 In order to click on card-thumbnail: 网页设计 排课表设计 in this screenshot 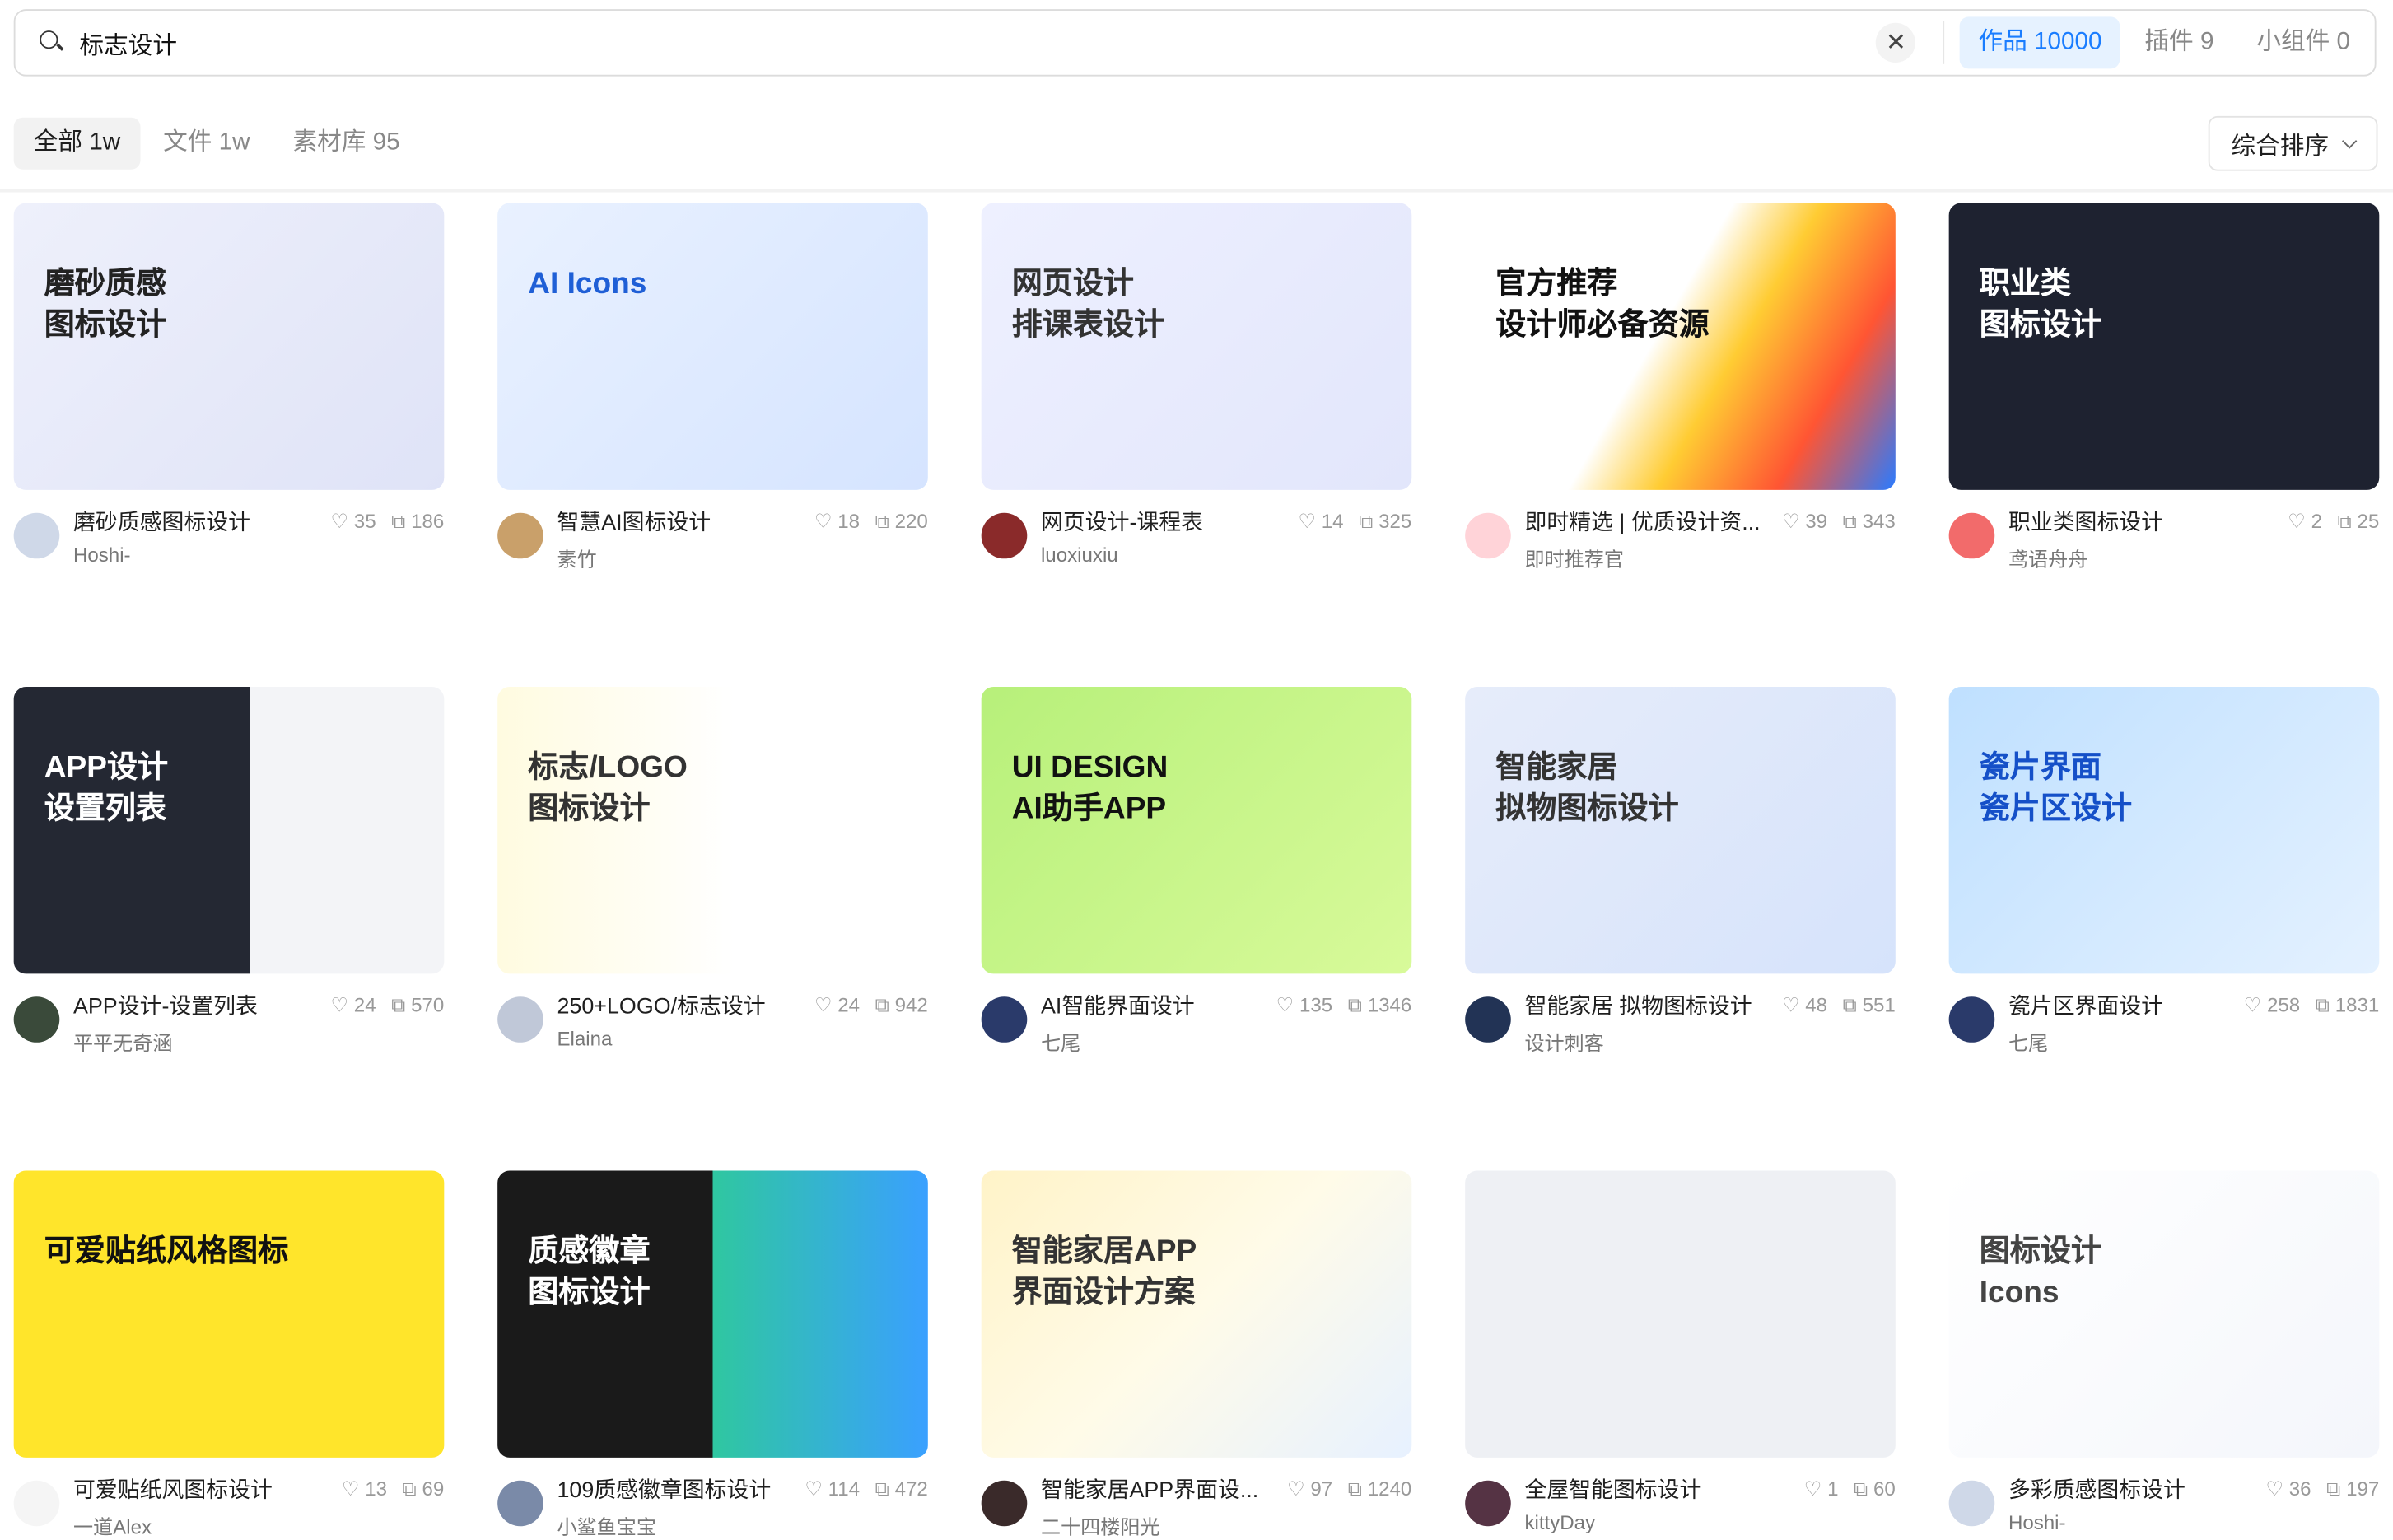, I will do `click(1196, 346)`.